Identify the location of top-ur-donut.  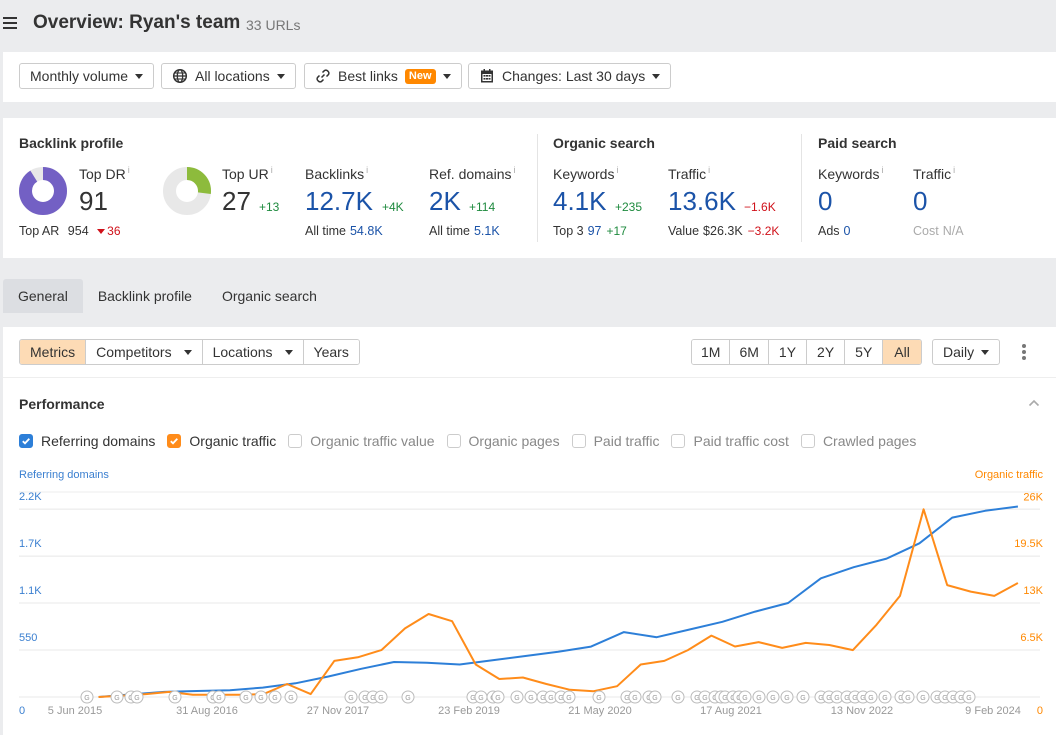
(187, 191).